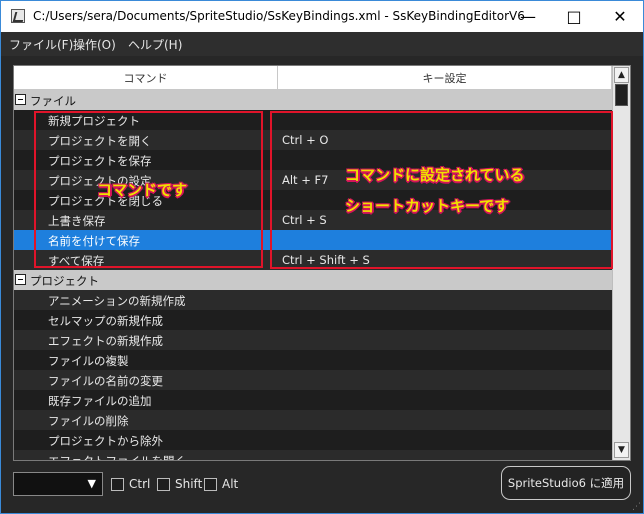 This screenshot has width=644, height=514. What do you see at coordinates (140, 484) in the screenshot?
I see `ctrl-label: Ctrl` at bounding box center [140, 484].